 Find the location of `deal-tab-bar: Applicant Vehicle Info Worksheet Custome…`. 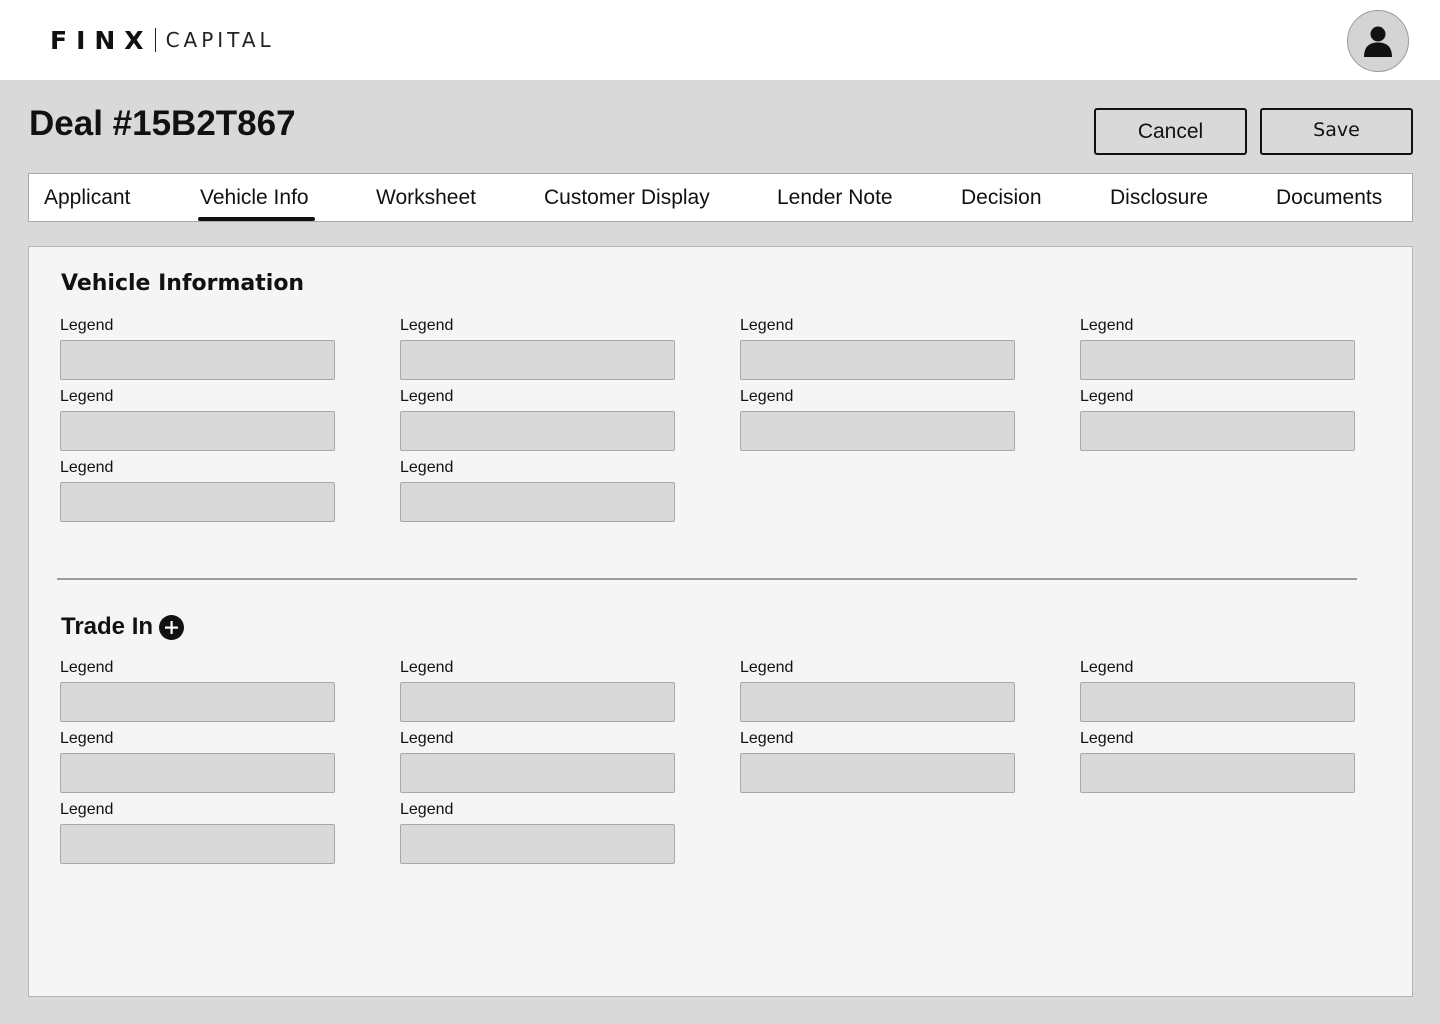

deal-tab-bar: Applicant Vehicle Info Worksheet Custome… is located at coordinates (720, 197).